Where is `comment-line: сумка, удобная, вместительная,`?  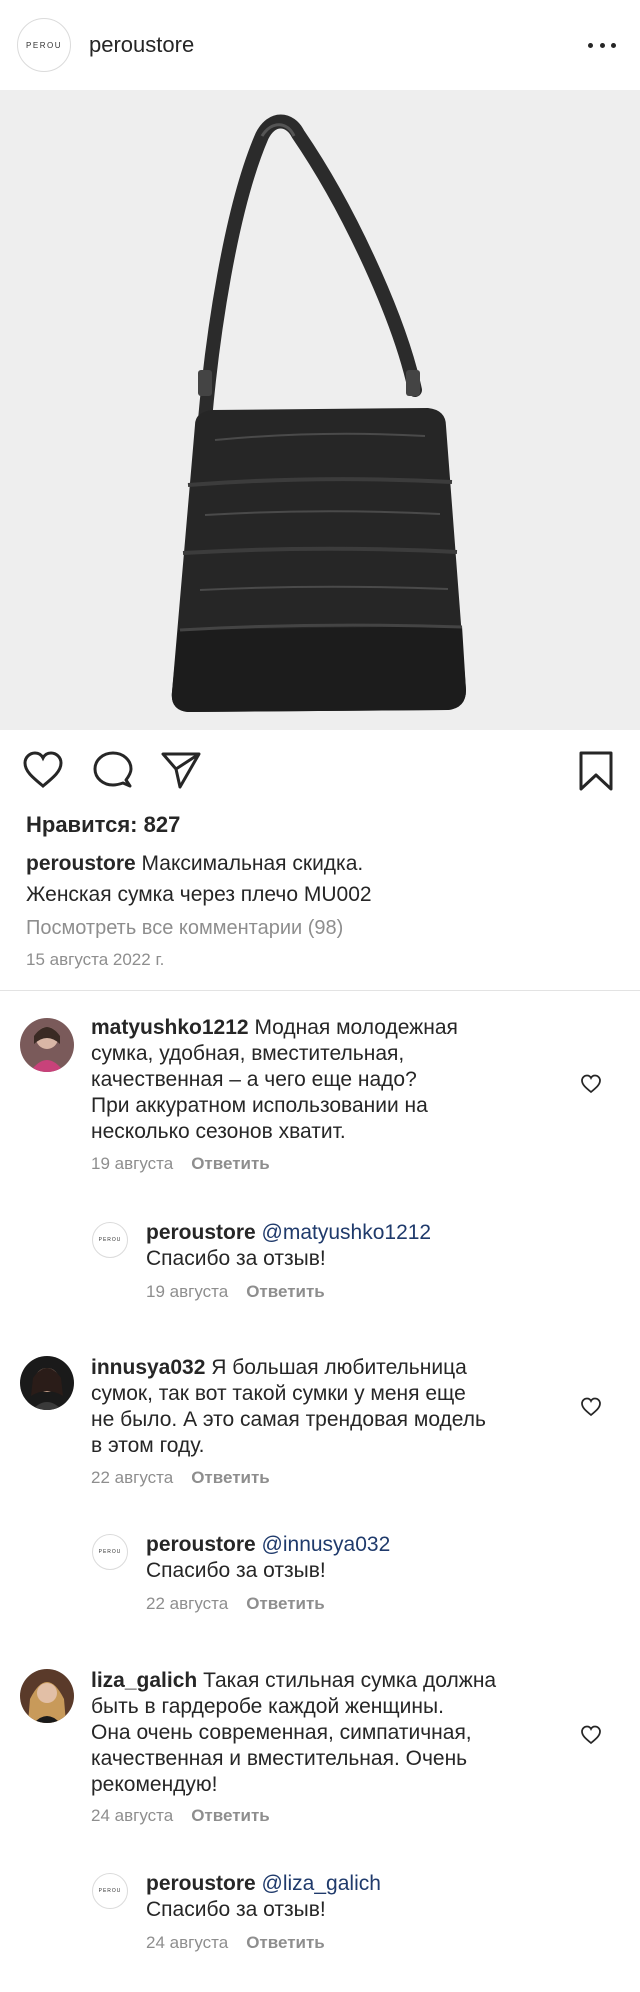 comment-line: сумка, удобная, вместительная, is located at coordinates (248, 1053).